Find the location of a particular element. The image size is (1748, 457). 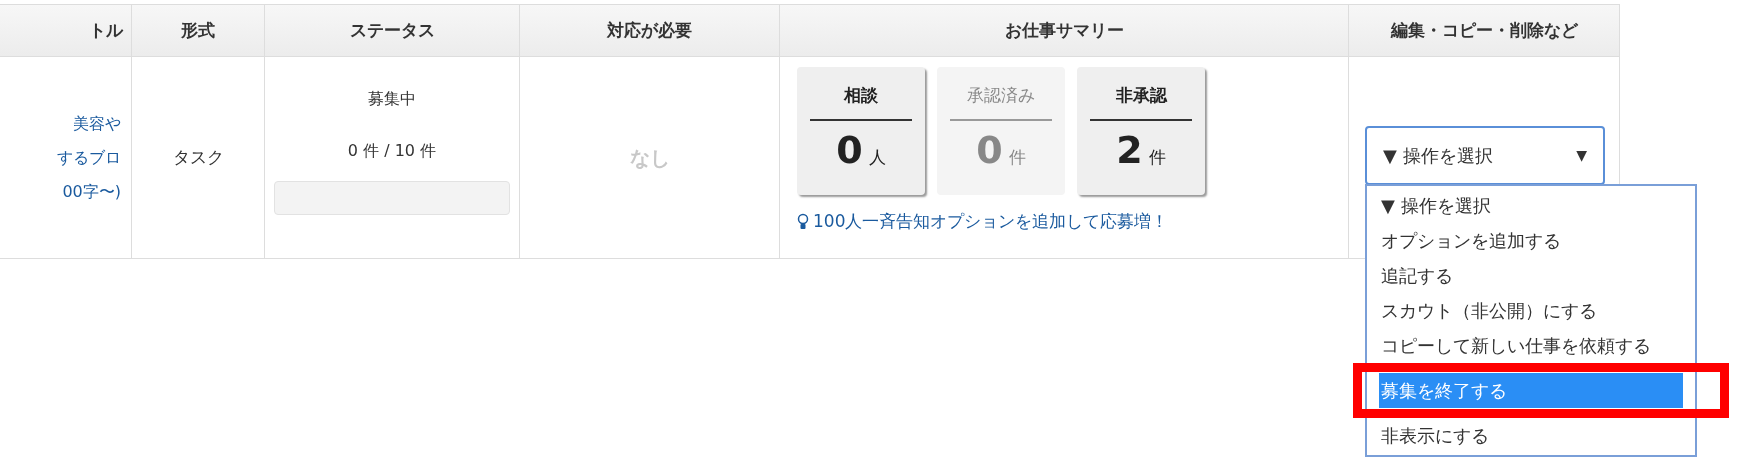

summary-card: 相談 0 人 is located at coordinates (861, 131).